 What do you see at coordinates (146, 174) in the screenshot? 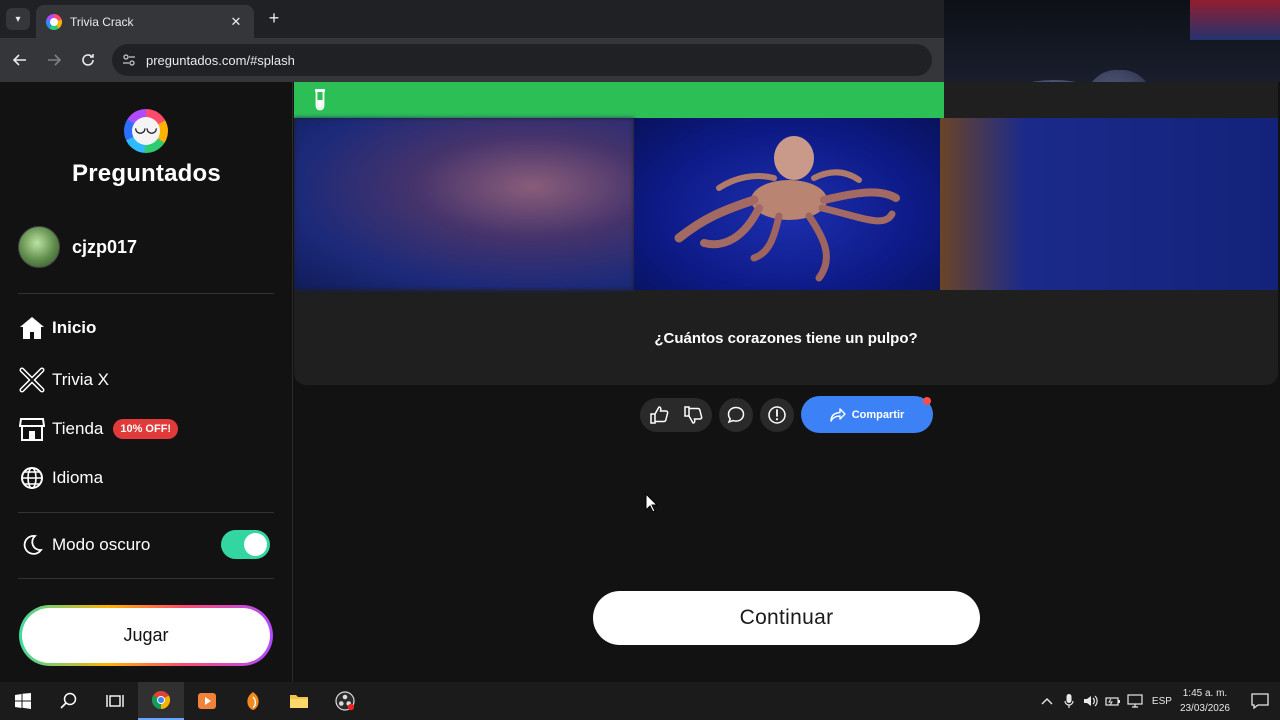
I see `logo-text: Preguntados` at bounding box center [146, 174].